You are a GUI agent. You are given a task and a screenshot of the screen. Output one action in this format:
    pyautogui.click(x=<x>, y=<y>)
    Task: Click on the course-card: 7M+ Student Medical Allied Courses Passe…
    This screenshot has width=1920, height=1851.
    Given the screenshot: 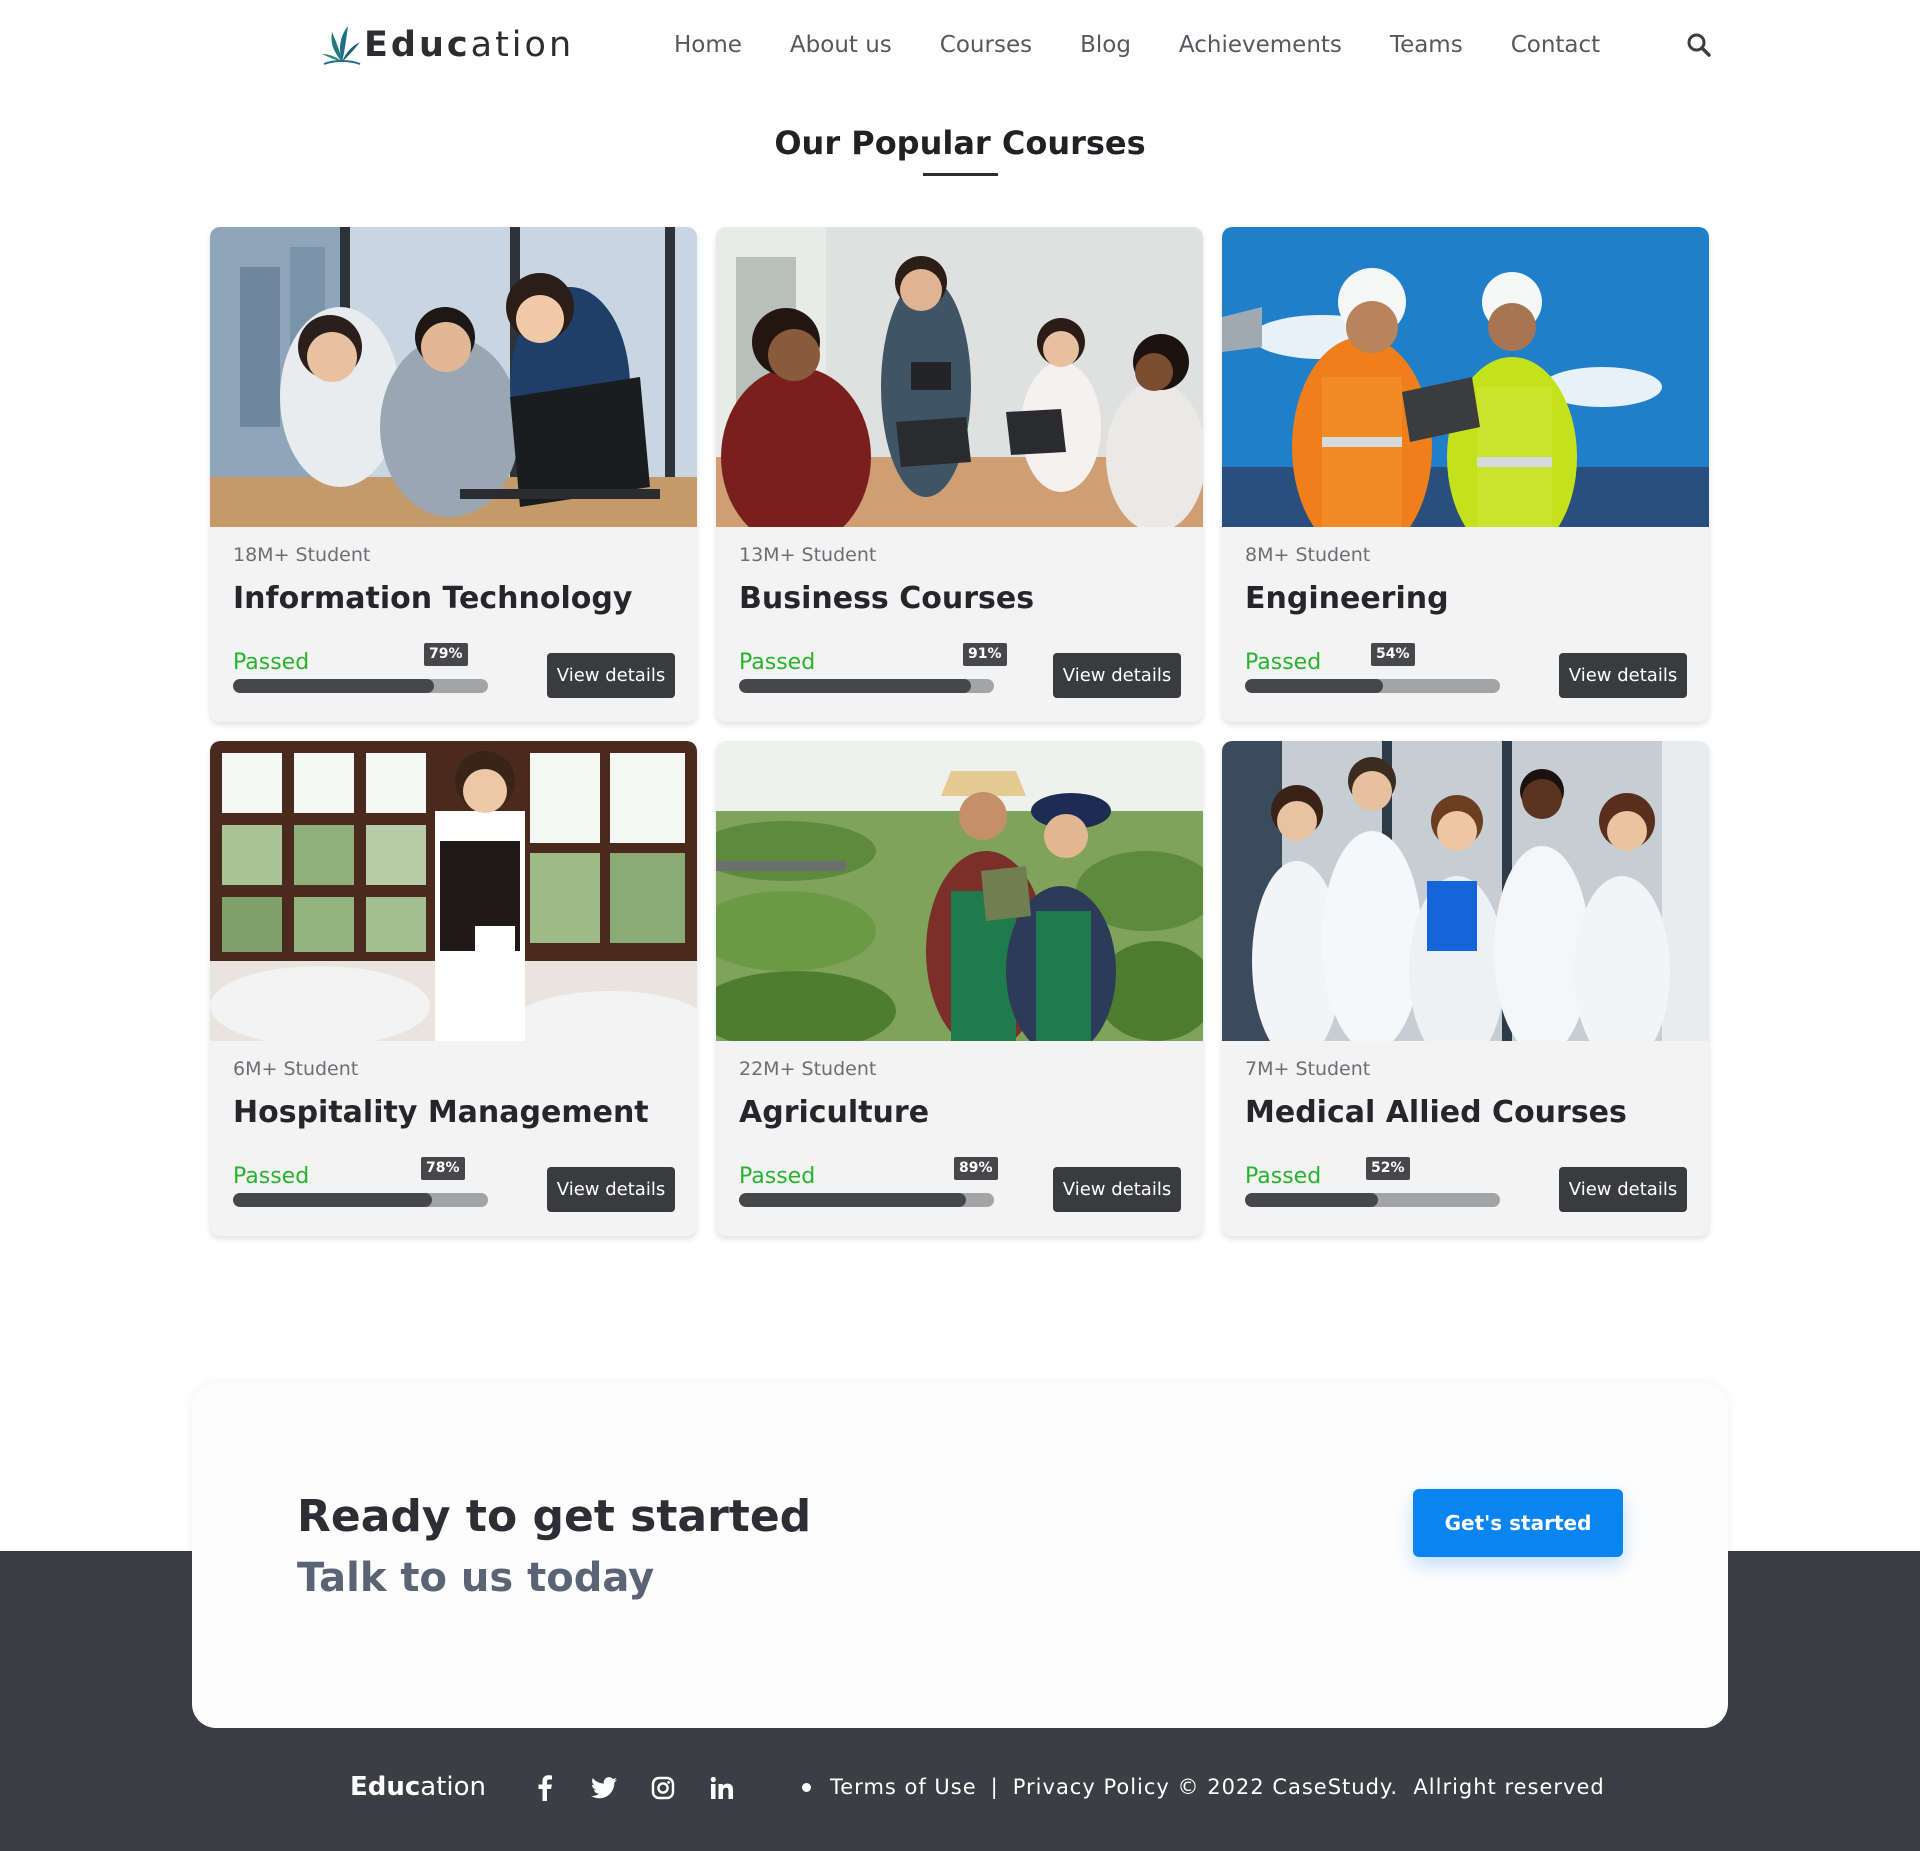 What is the action you would take?
    pyautogui.click(x=1465, y=988)
    